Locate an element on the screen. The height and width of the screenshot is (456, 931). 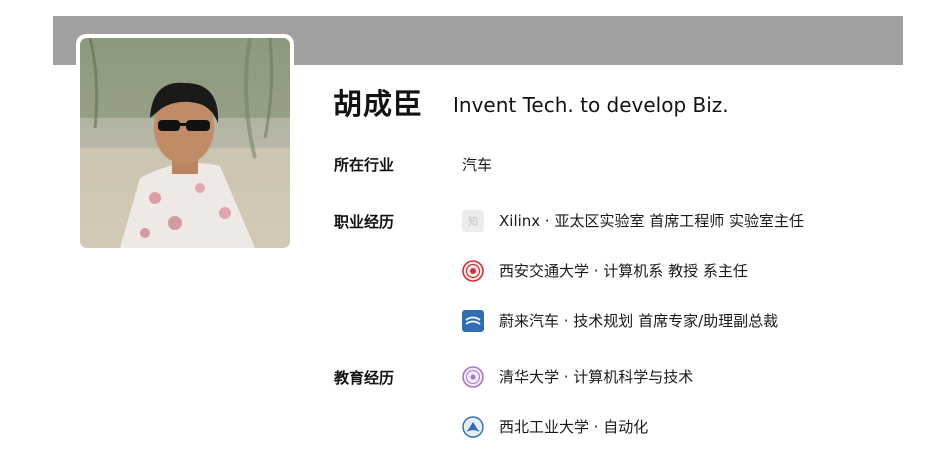
career-item-text: 蔚来汽车 · 技术规划 首席专家/助理副总裁 is located at coordinates (639, 321).